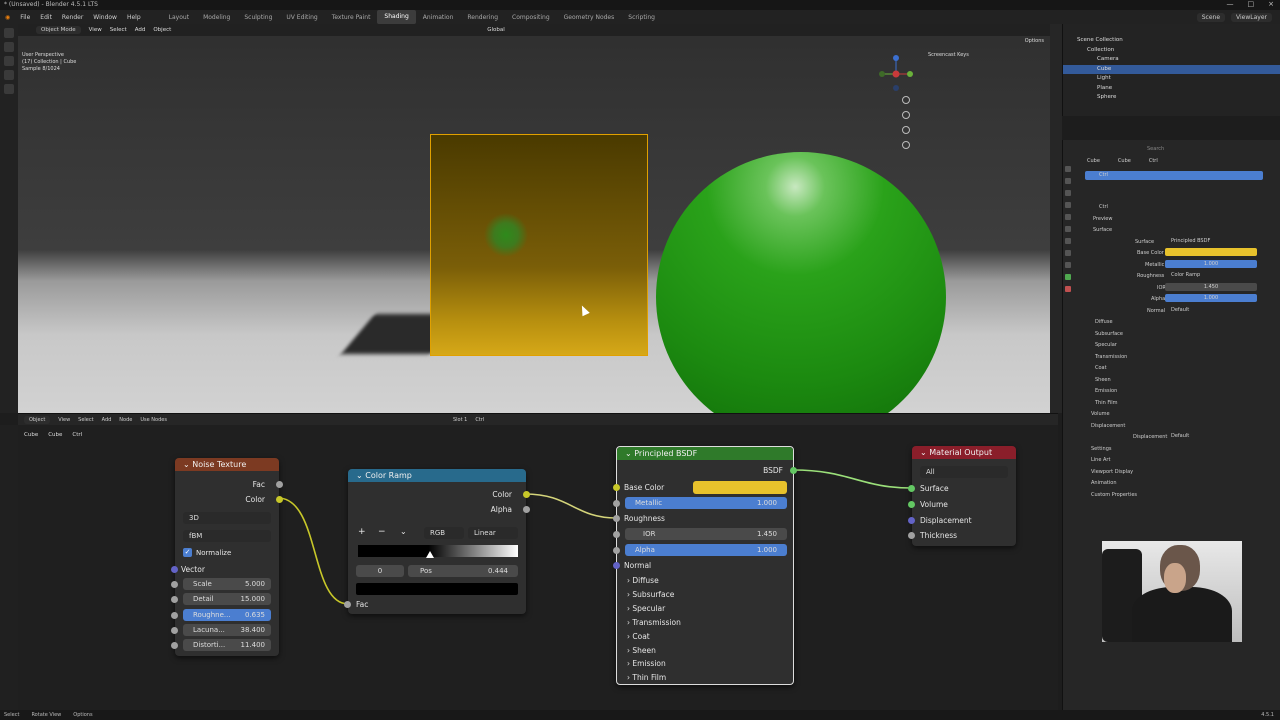 This screenshot has height=720, width=1280. What do you see at coordinates (463, 571) in the screenshot?
I see `ramp-pos-field: Pos 0.444` at bounding box center [463, 571].